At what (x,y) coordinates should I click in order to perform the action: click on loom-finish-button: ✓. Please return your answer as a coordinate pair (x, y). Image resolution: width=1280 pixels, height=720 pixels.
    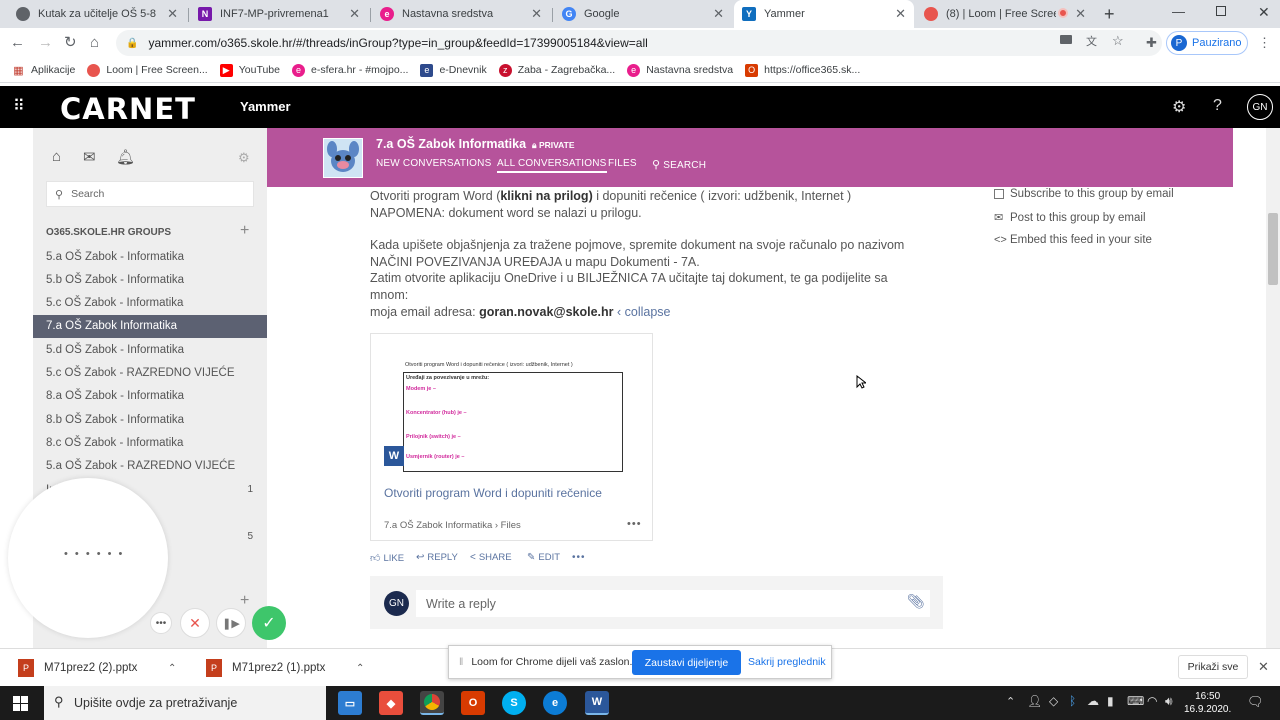
    Looking at the image, I should click on (269, 623).